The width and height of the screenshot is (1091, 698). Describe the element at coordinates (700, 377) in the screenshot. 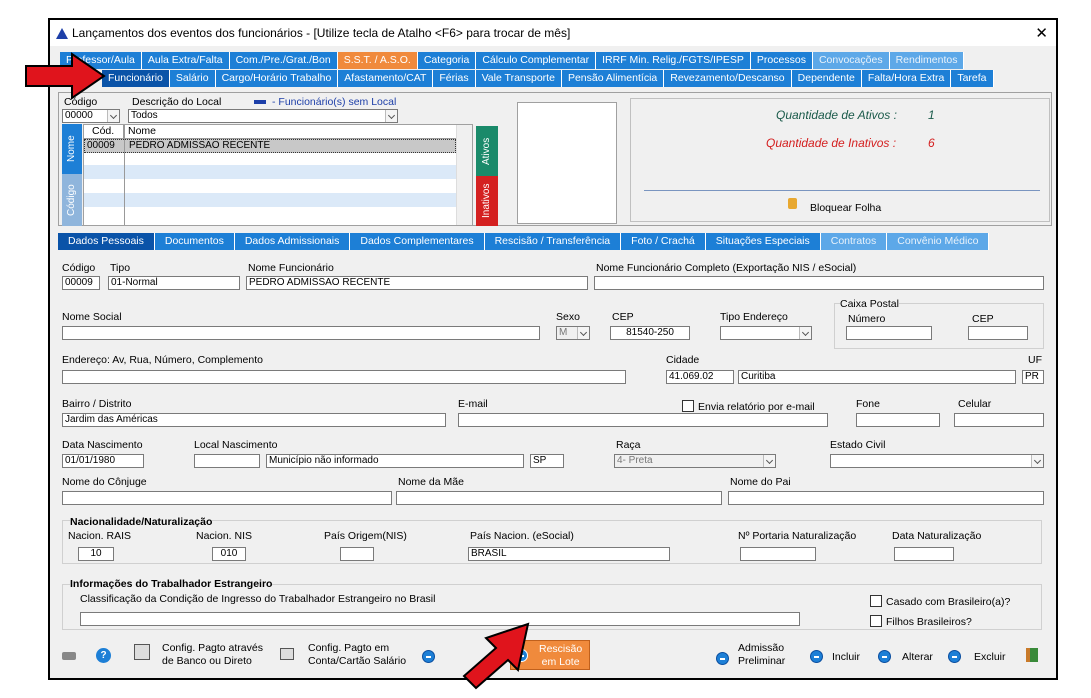

I see `cidade-codigo-field: 41.069.02` at that location.